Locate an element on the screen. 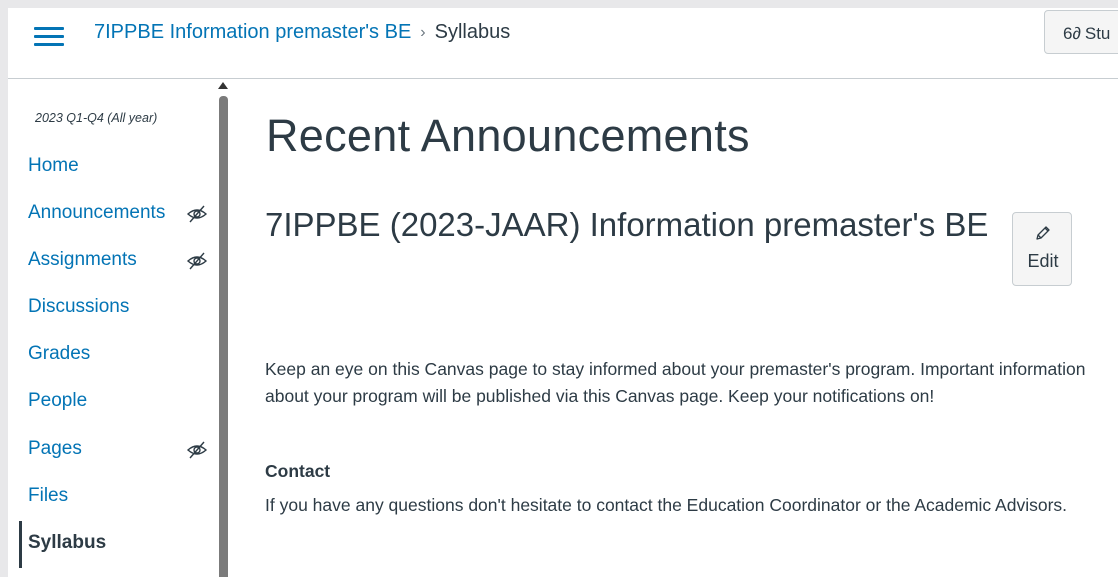  sidebar-item-announcements: Announcements is located at coordinates (120, 214).